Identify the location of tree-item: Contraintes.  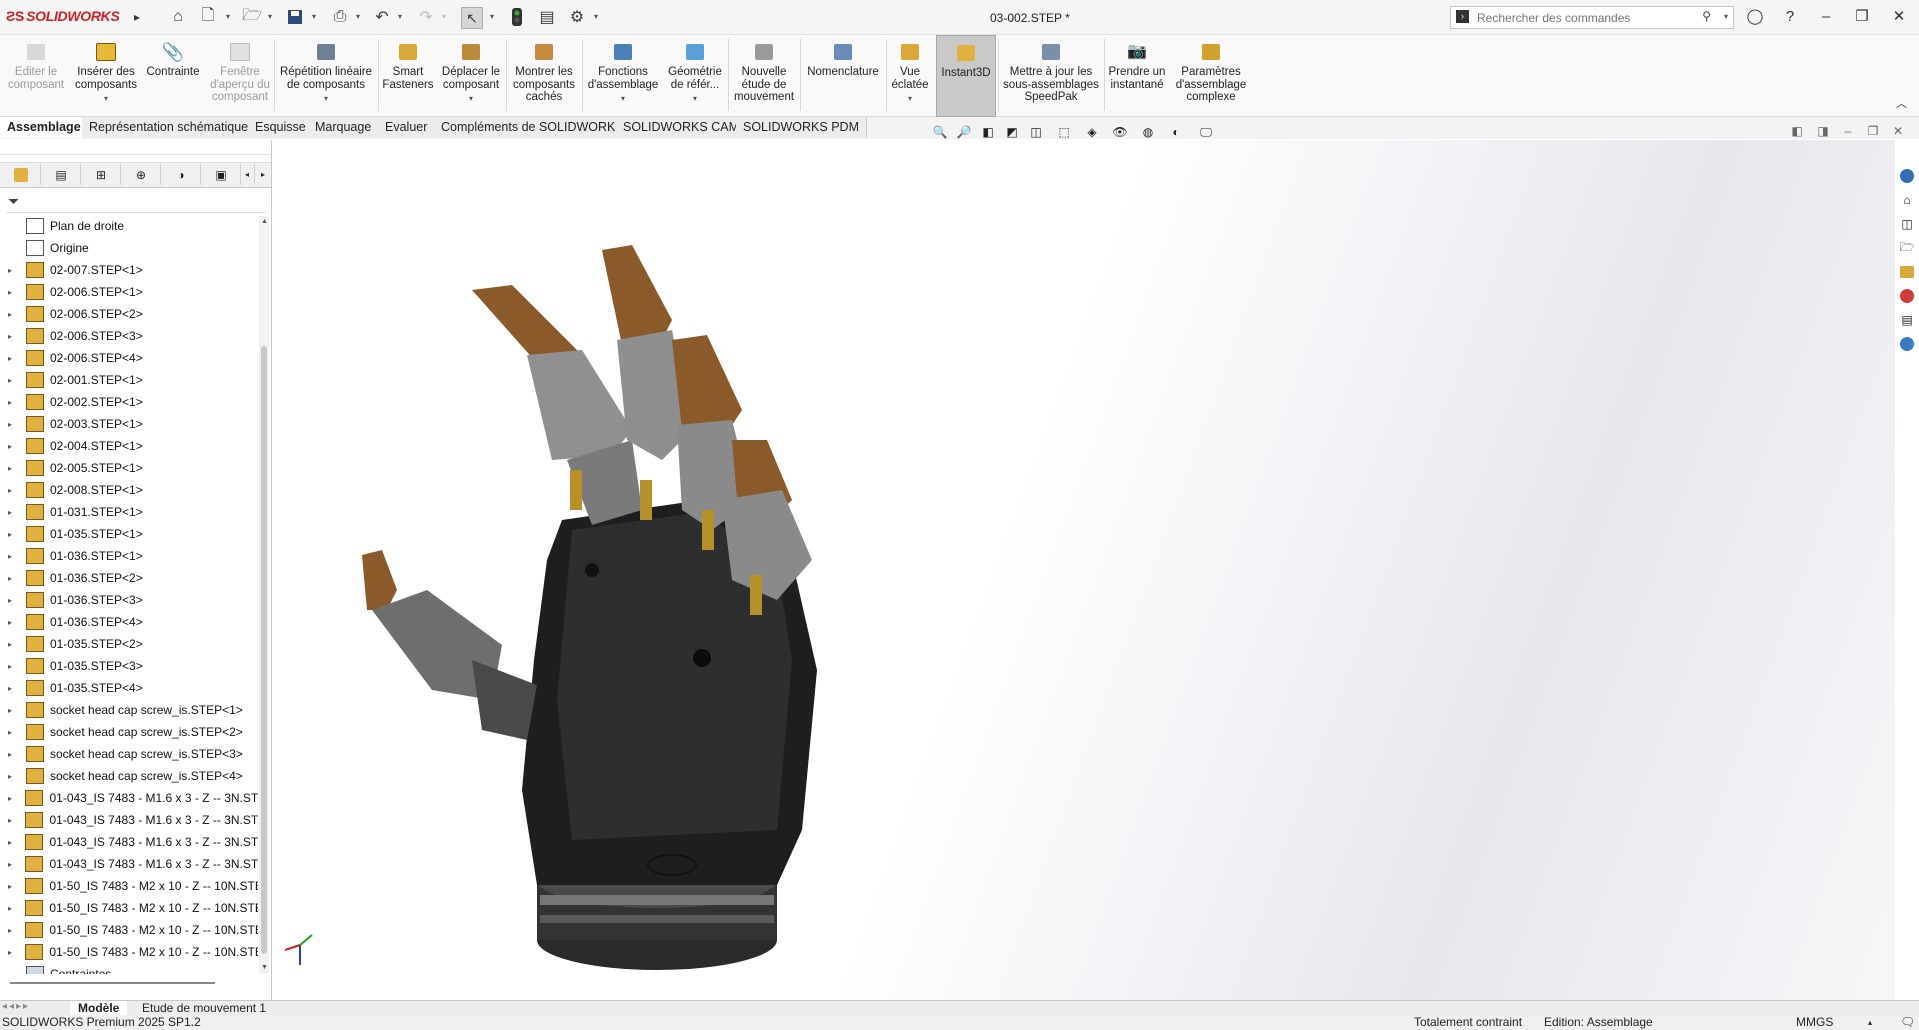
(129, 969).